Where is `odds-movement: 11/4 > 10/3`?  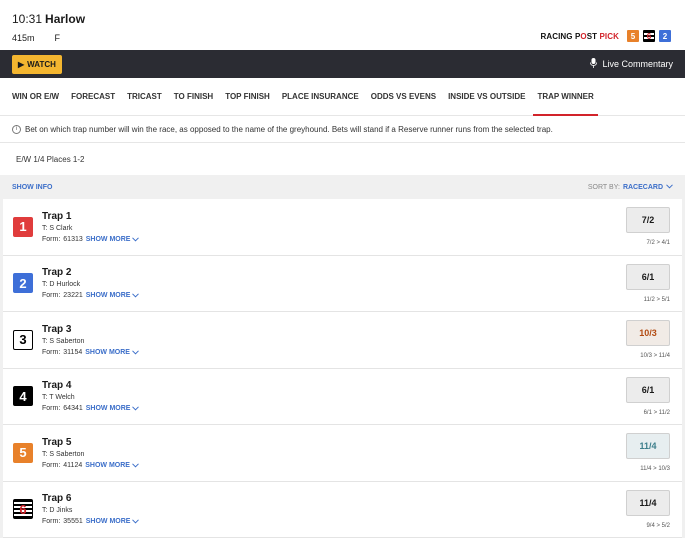 odds-movement: 11/4 > 10/3 is located at coordinates (648, 469).